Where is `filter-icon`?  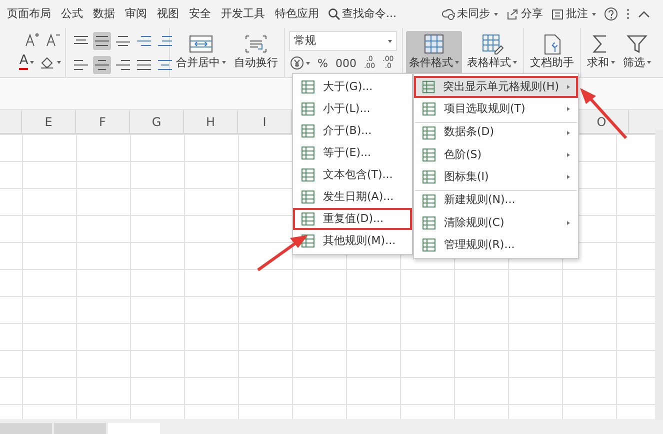
filter-icon is located at coordinates (637, 44).